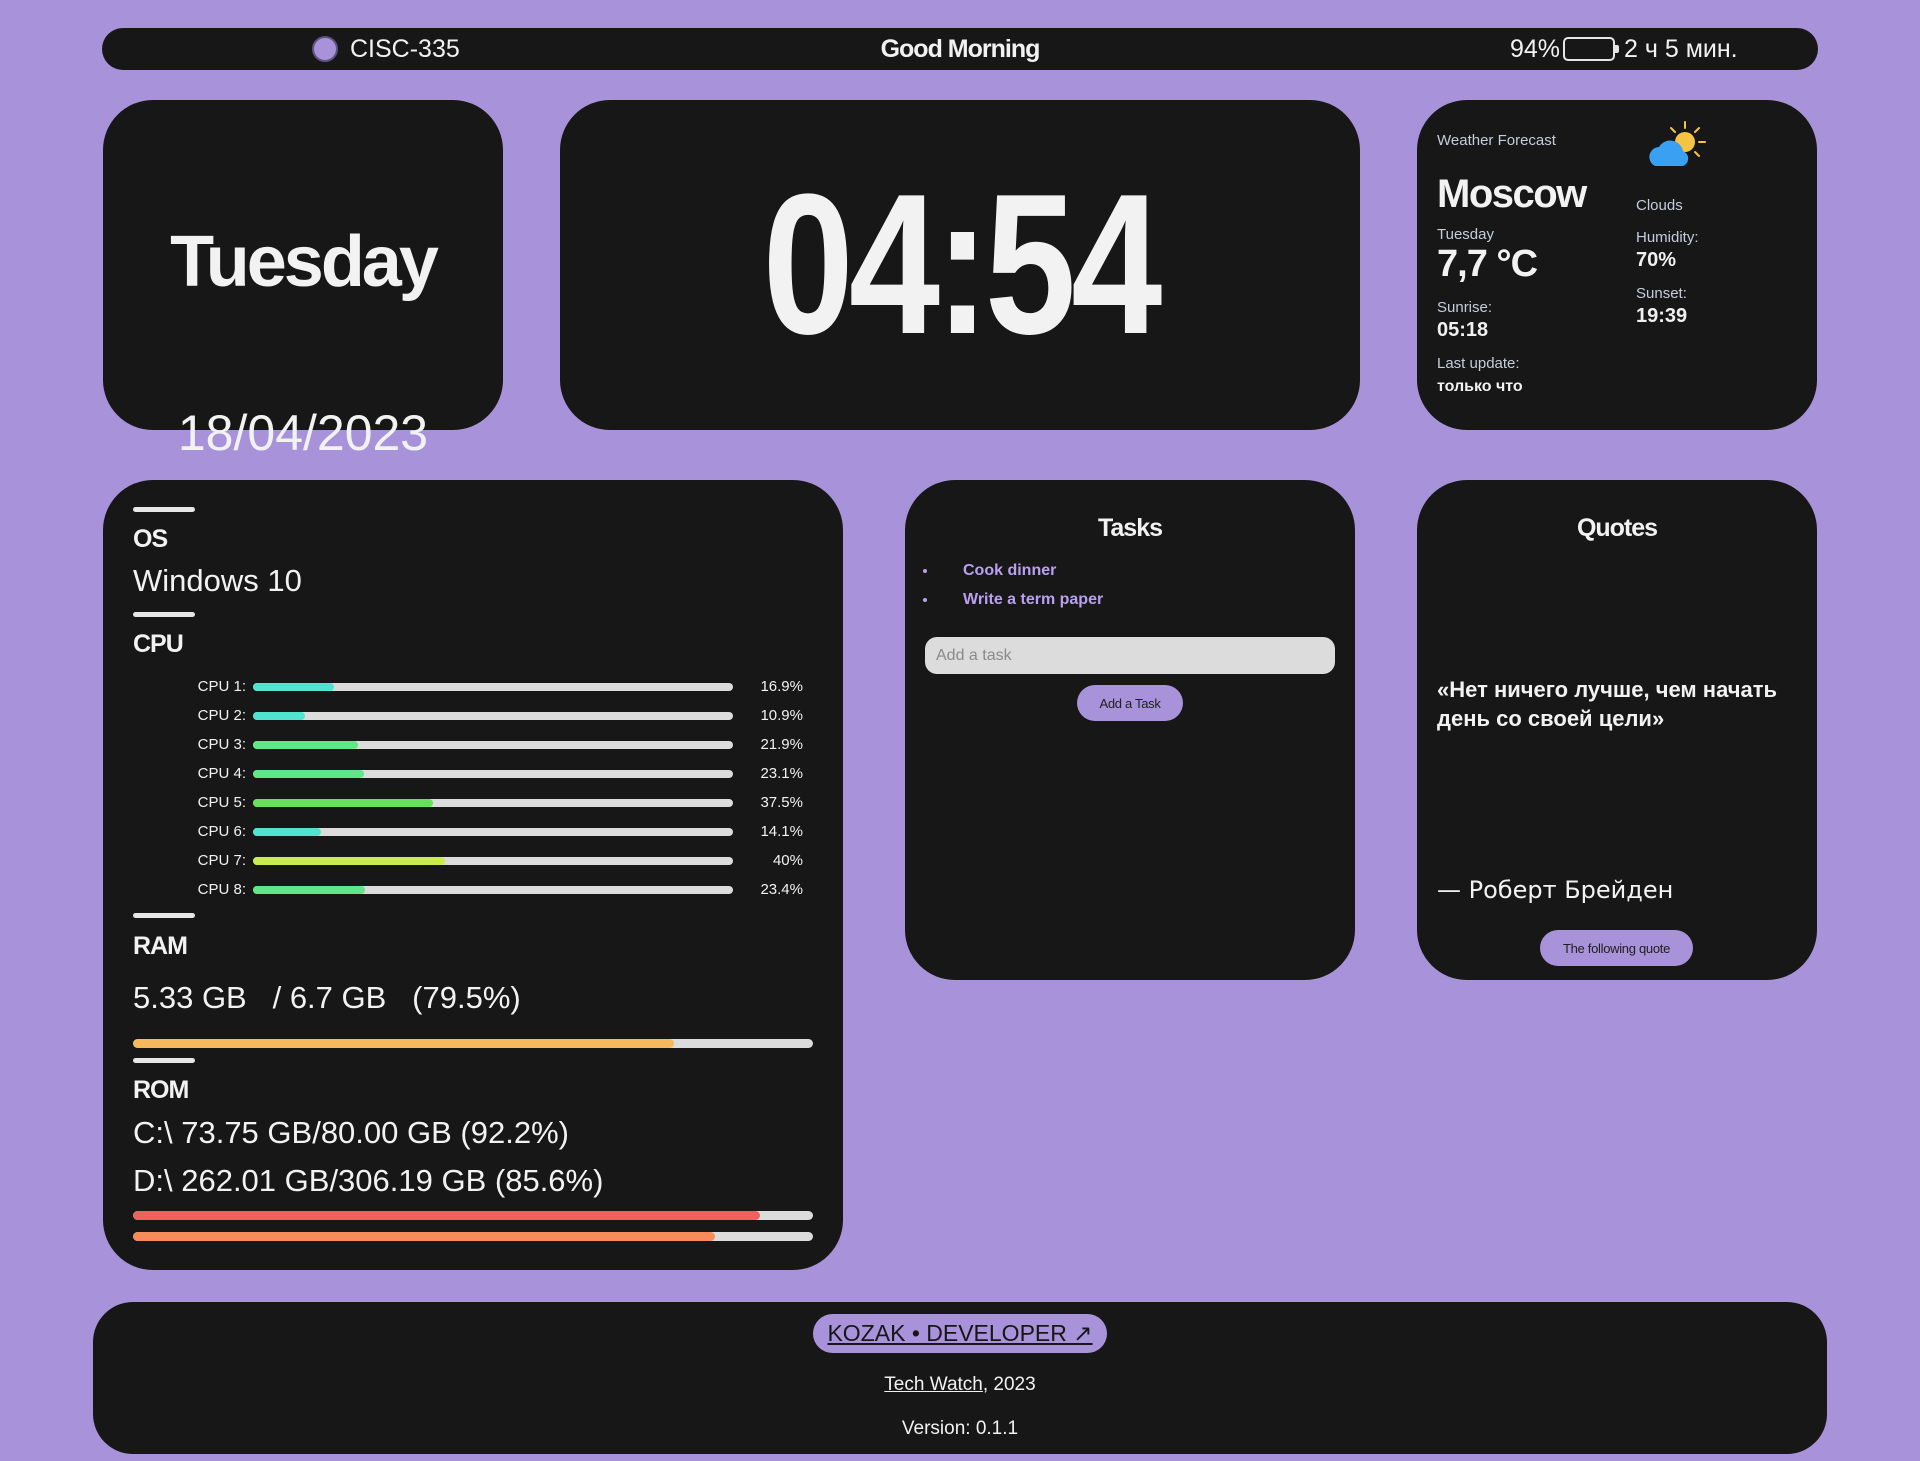 This screenshot has height=1461, width=1920. What do you see at coordinates (304, 262) in the screenshot?
I see `weekday: Tuesday` at bounding box center [304, 262].